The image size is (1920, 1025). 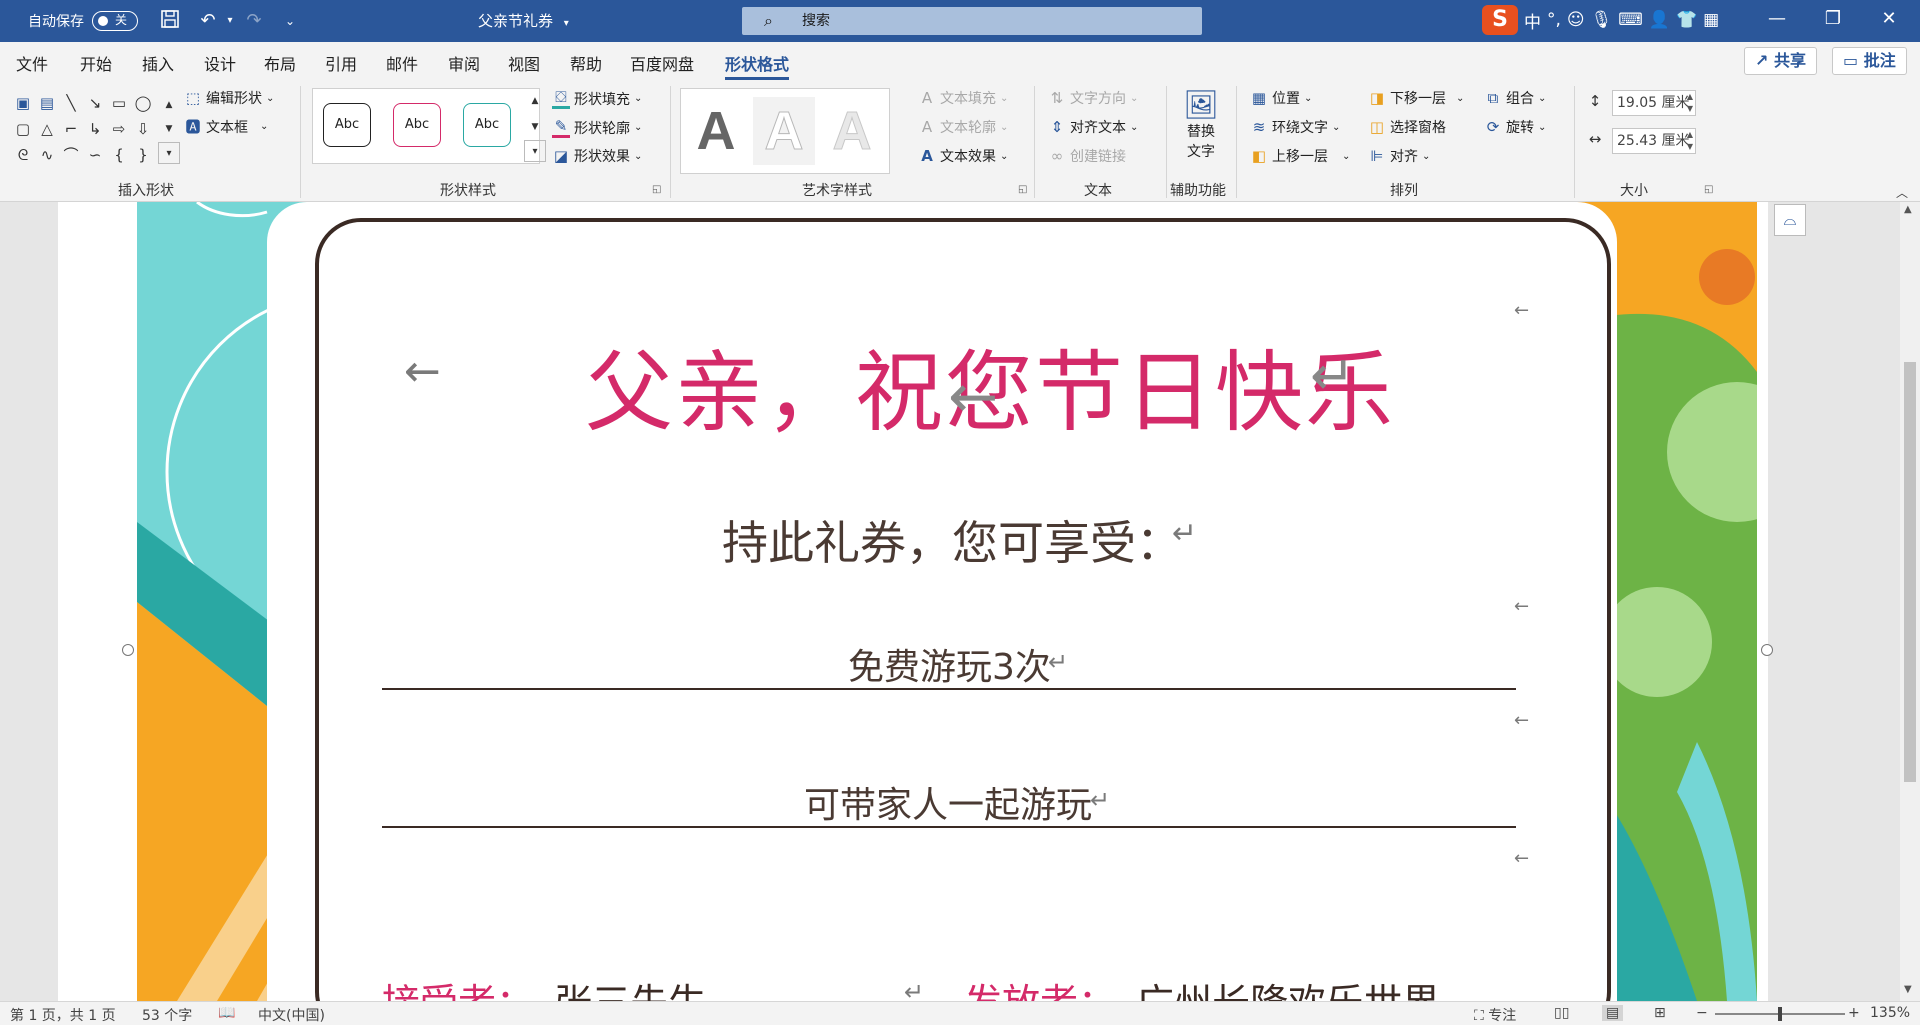 I want to click on receiver-line: 接受者：↵张三先生↵, so click(x=554, y=986).